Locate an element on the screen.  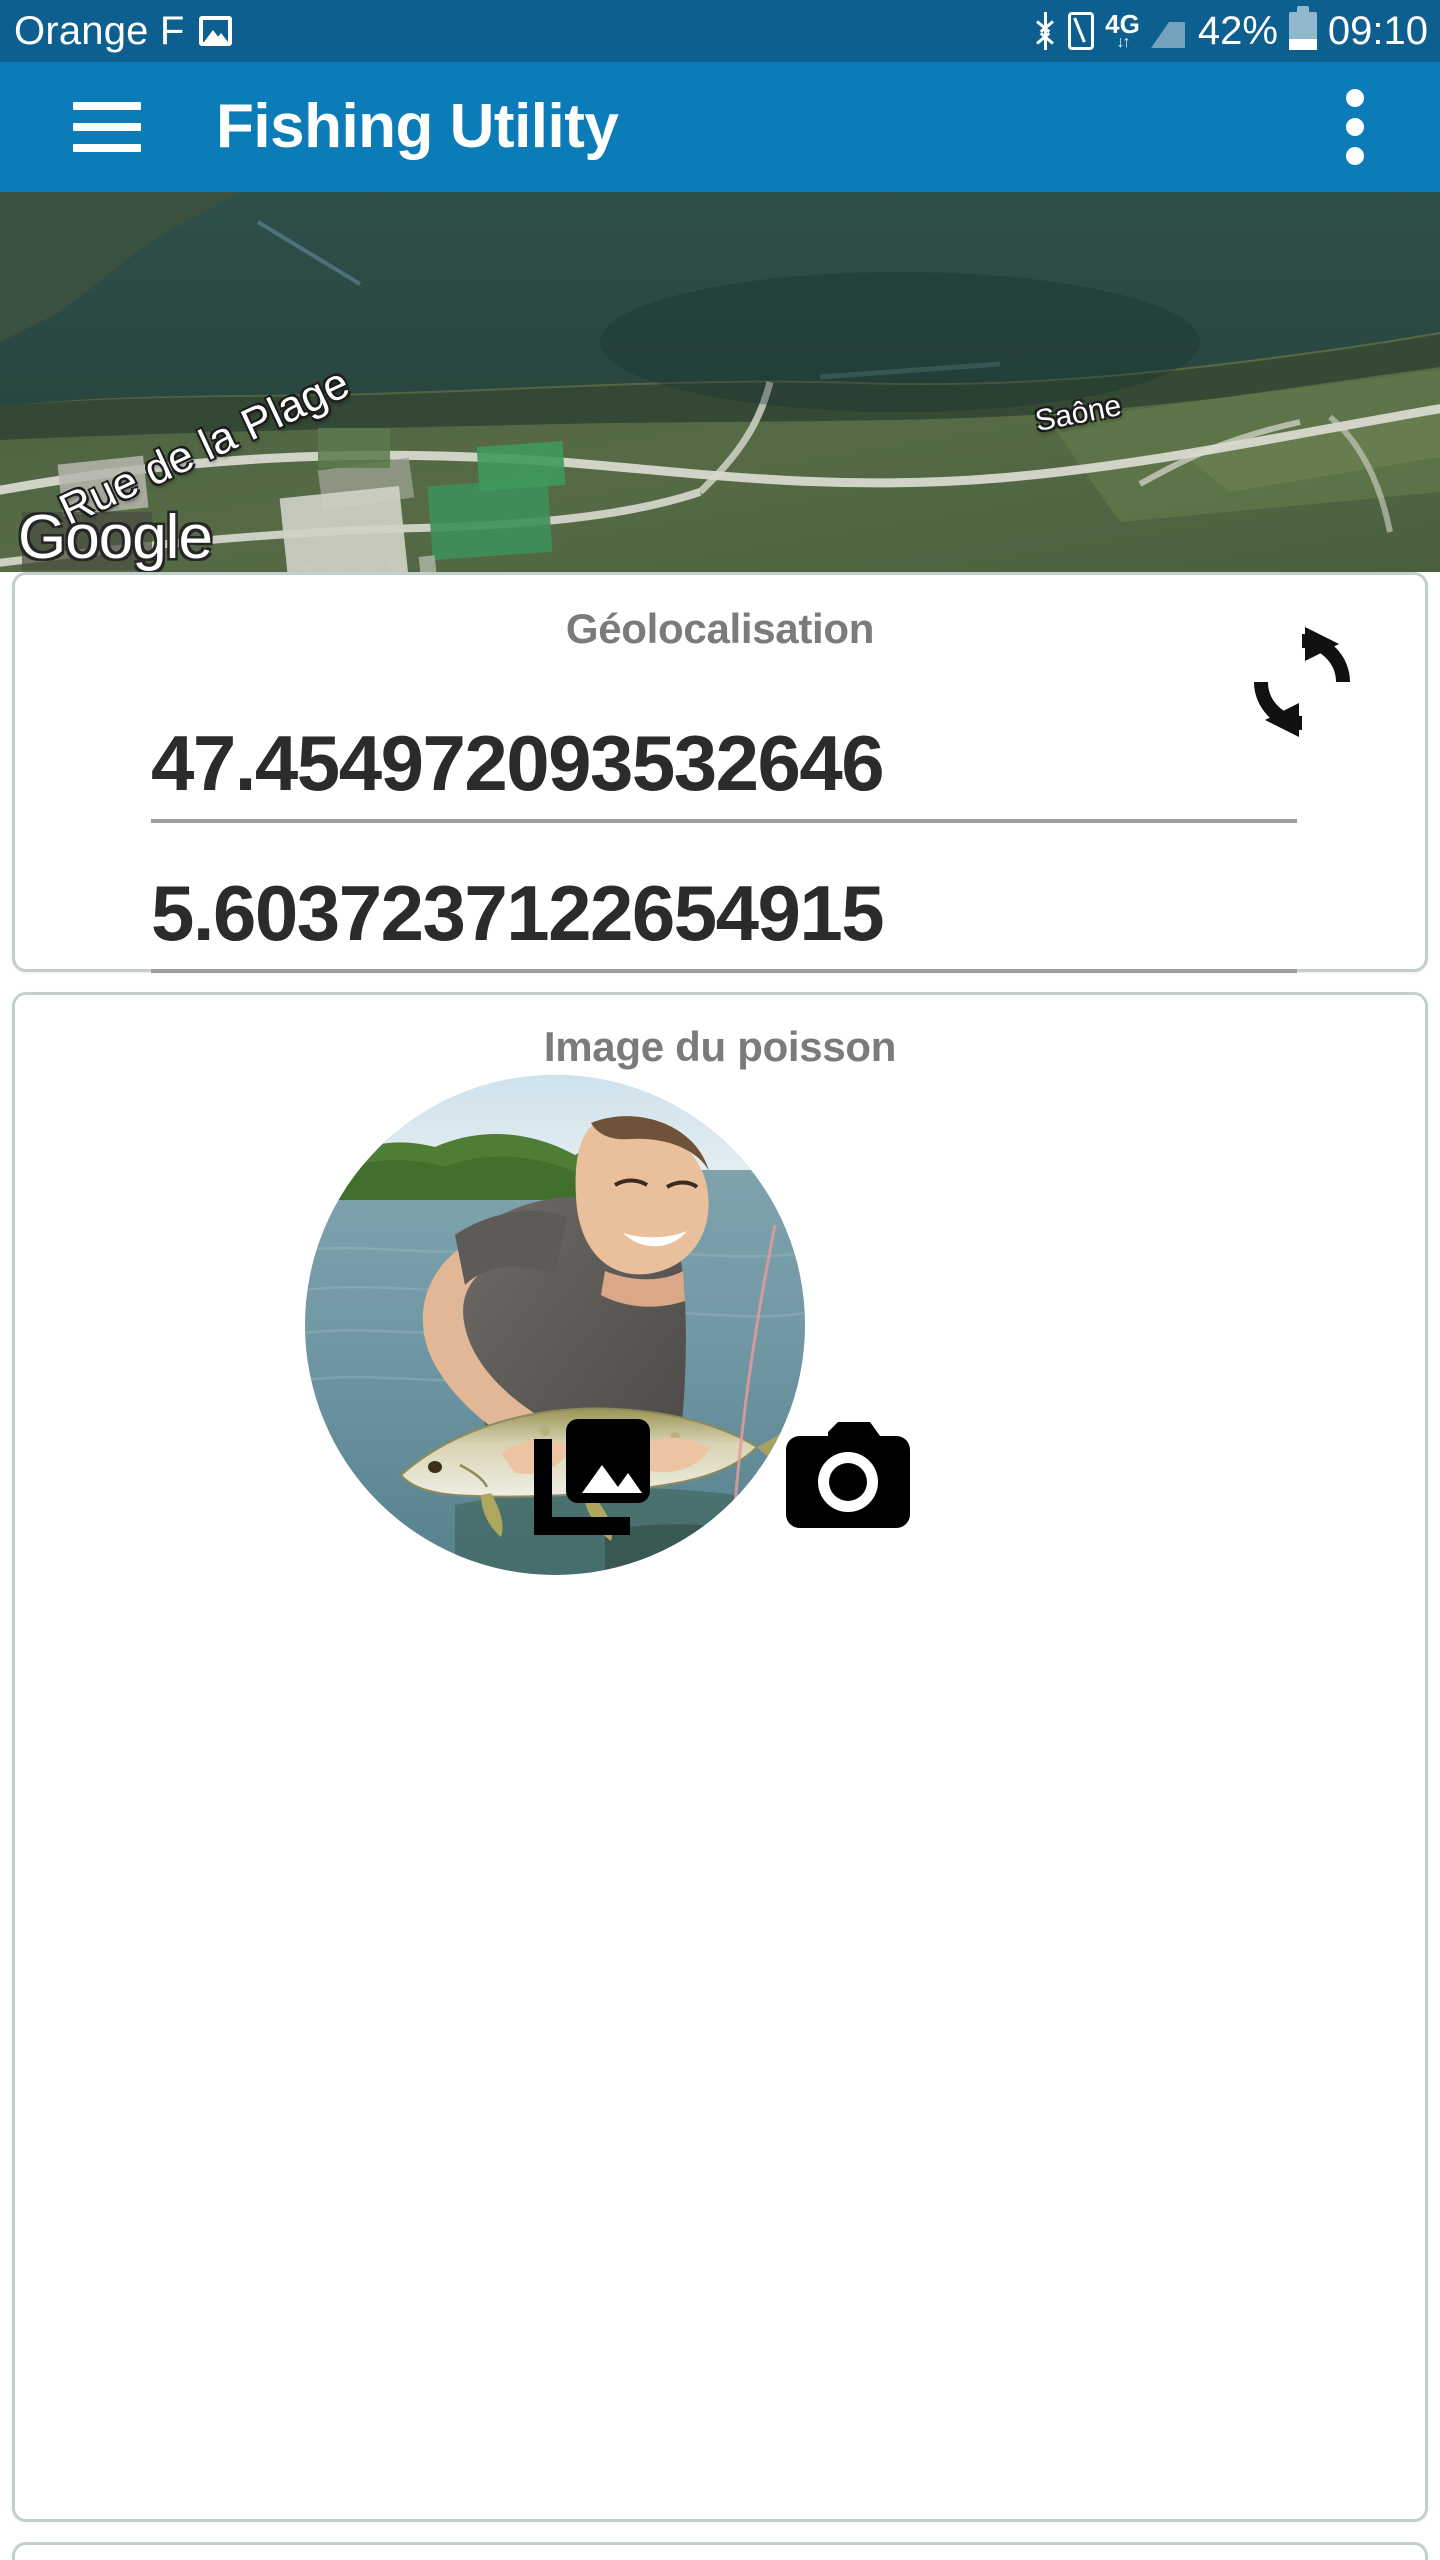
fish-image-card-title: Image du poisson is located at coordinates (720, 1046).